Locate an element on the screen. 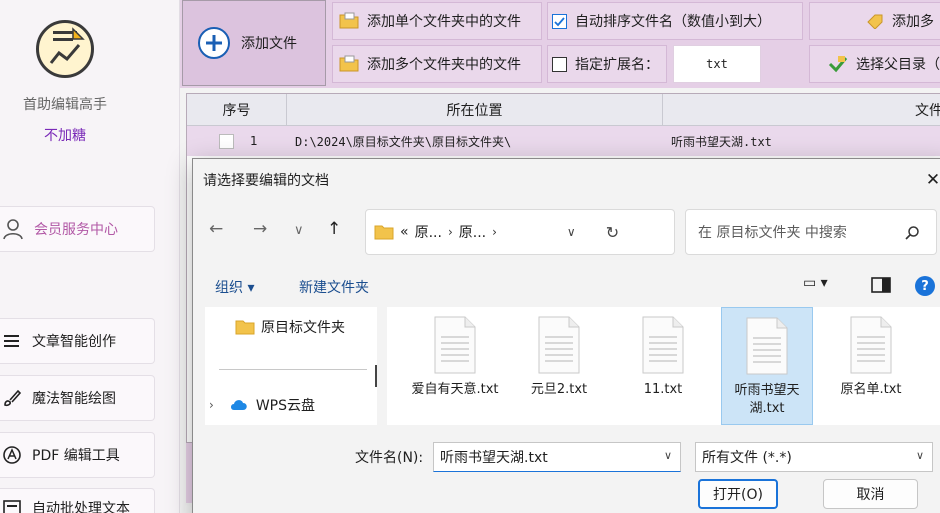  file-name: 爱自有天意.txt is located at coordinates (455, 389).